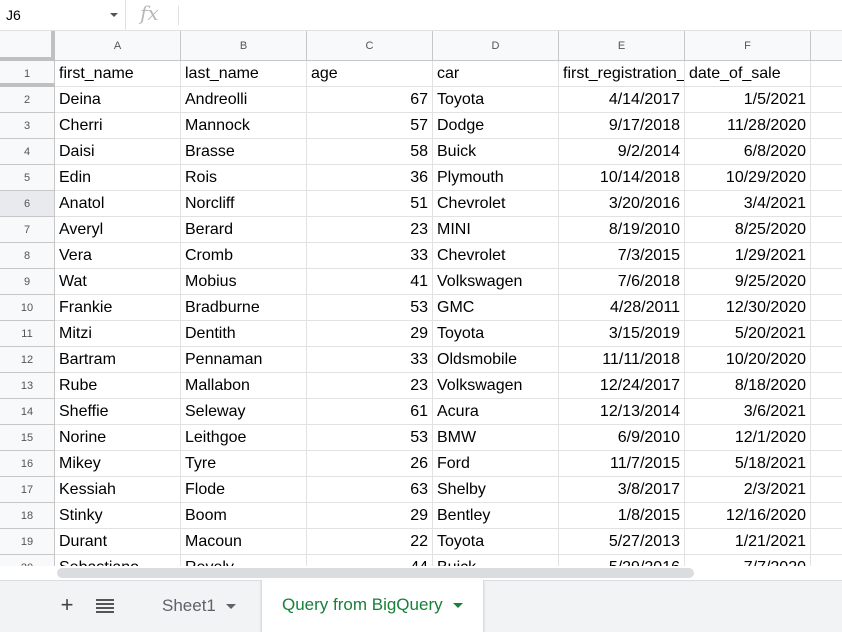  What do you see at coordinates (244, 542) in the screenshot?
I see `data-cell: Macoun` at bounding box center [244, 542].